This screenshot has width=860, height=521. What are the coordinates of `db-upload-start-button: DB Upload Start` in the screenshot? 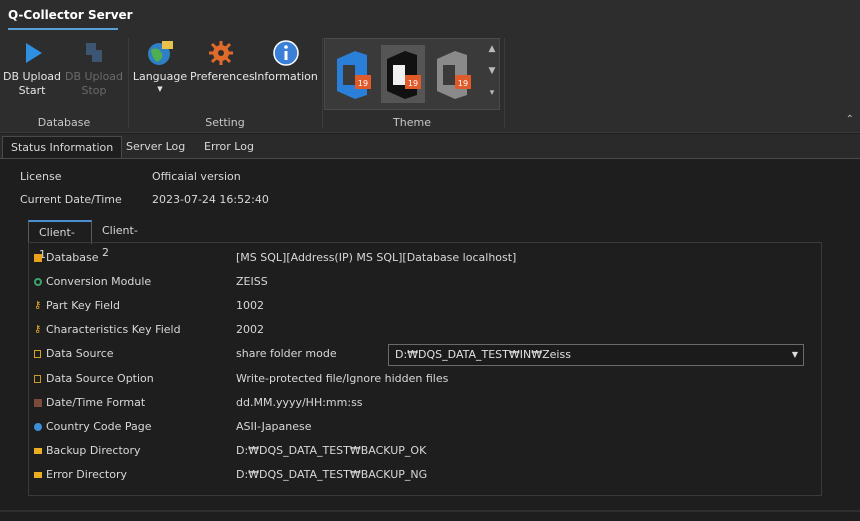 It's located at (32, 68).